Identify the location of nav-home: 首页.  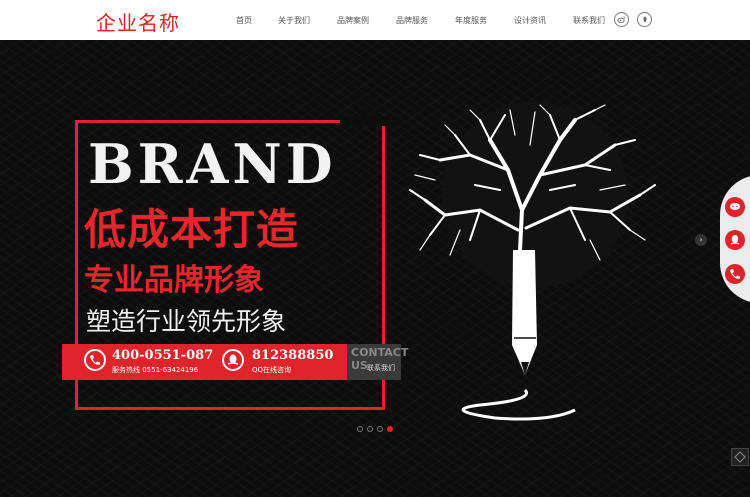
(244, 20).